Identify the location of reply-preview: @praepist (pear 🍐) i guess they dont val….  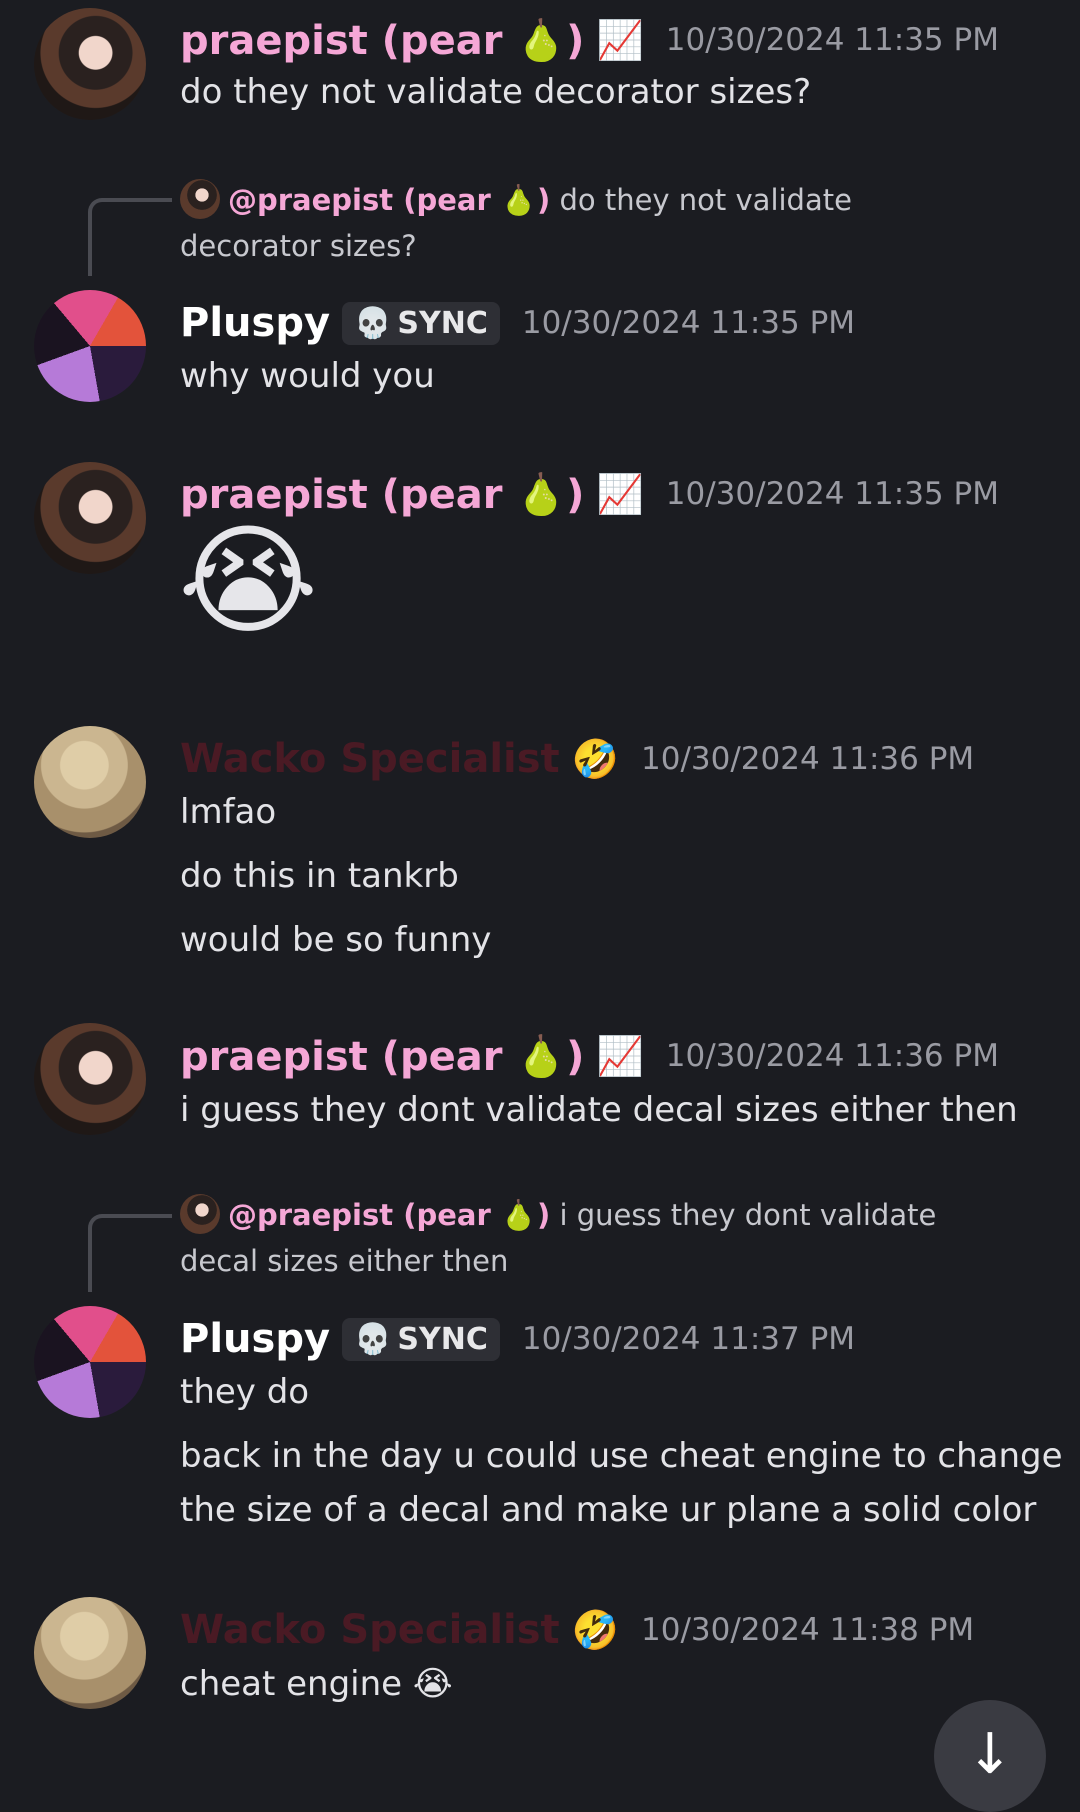
(590, 1238).